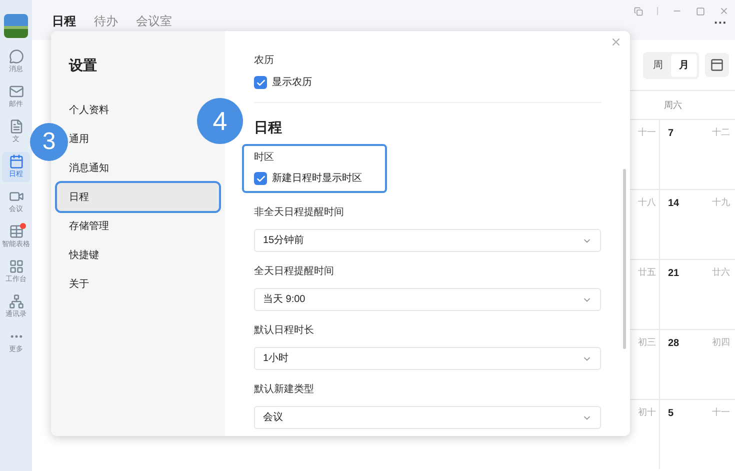 The width and height of the screenshot is (735, 471). I want to click on lunar-date: 十九, so click(721, 202).